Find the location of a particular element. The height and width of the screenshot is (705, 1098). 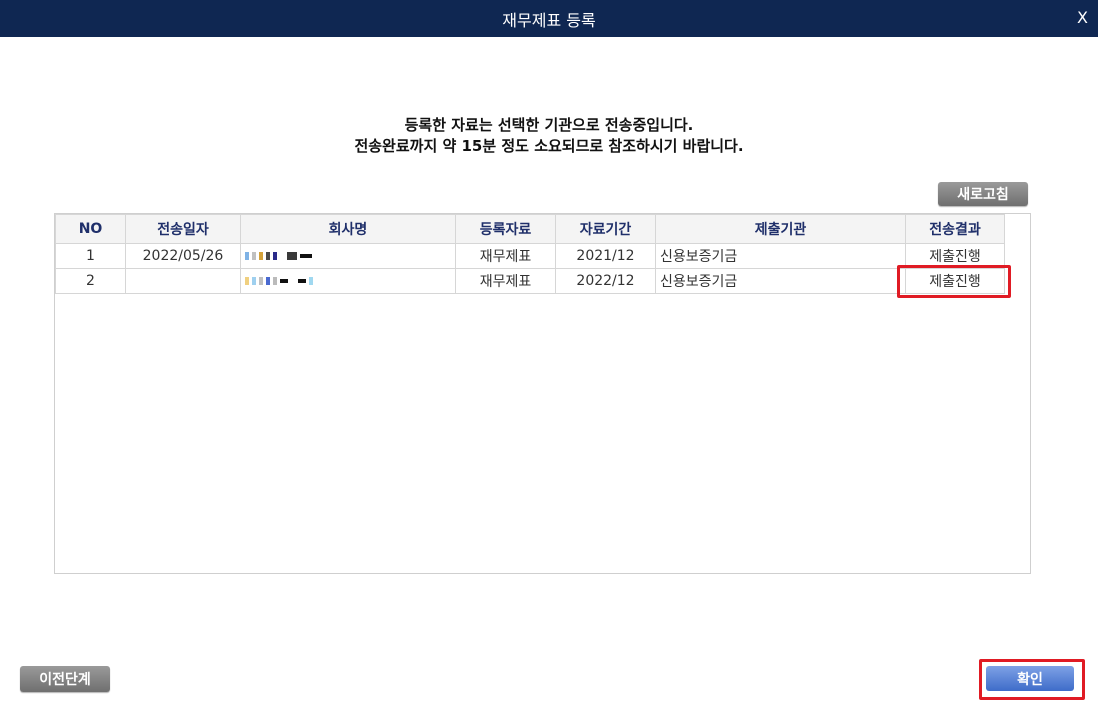

refresh-button: 새로고침 is located at coordinates (983, 194).